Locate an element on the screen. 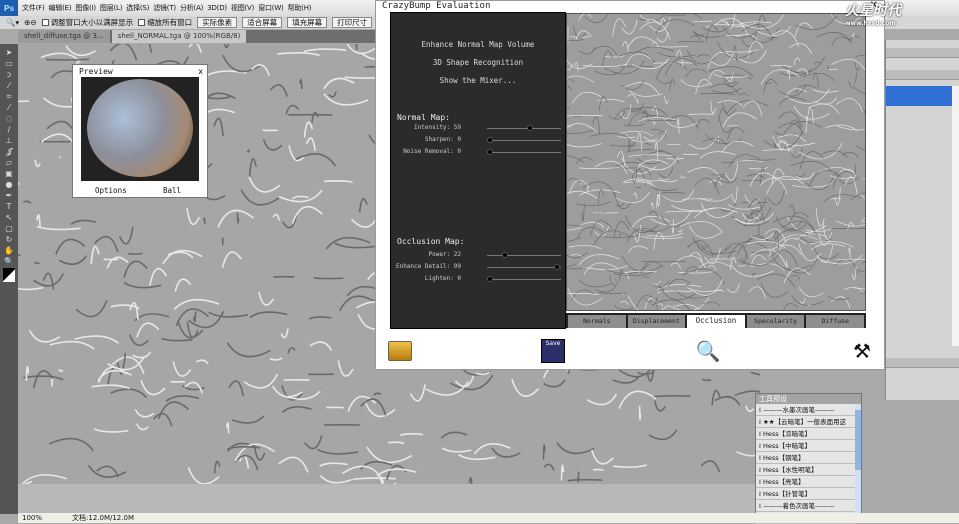 The width and height of the screenshot is (959, 524). tab-occlusion: Occlusion is located at coordinates (716, 321).